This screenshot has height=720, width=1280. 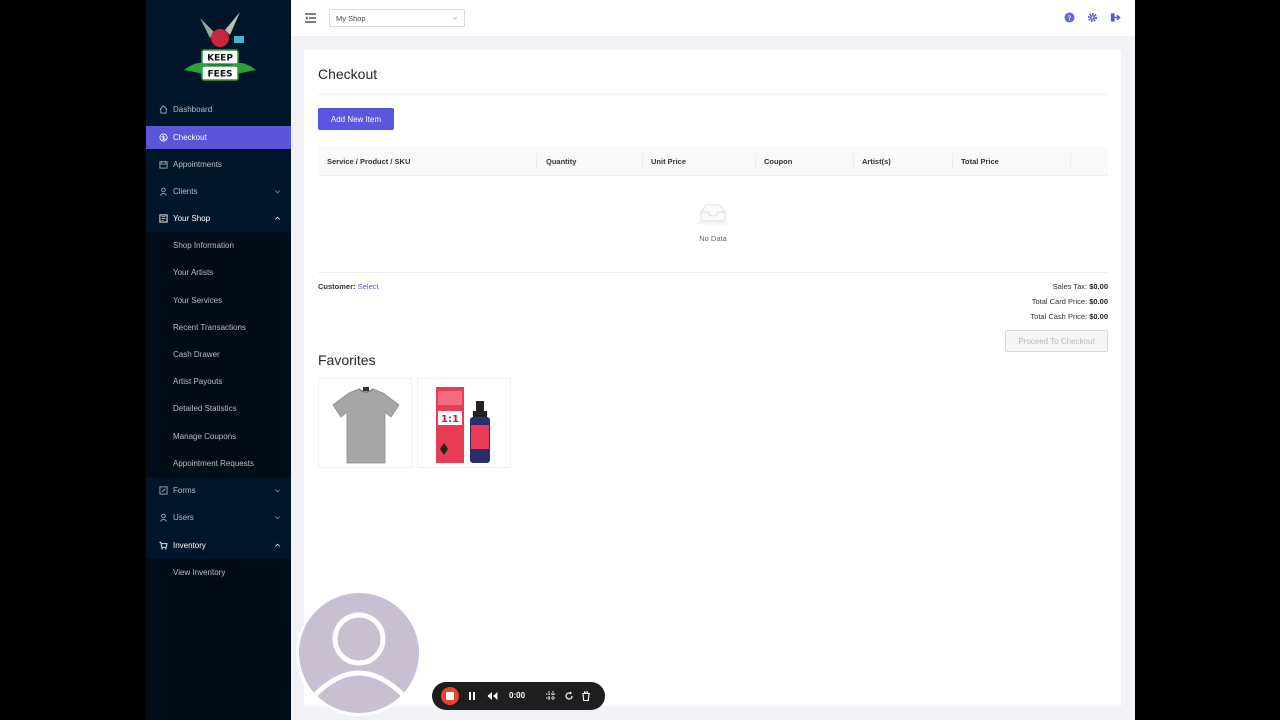 What do you see at coordinates (368, 161) in the screenshot?
I see `column-header: Service / Product / SKU` at bounding box center [368, 161].